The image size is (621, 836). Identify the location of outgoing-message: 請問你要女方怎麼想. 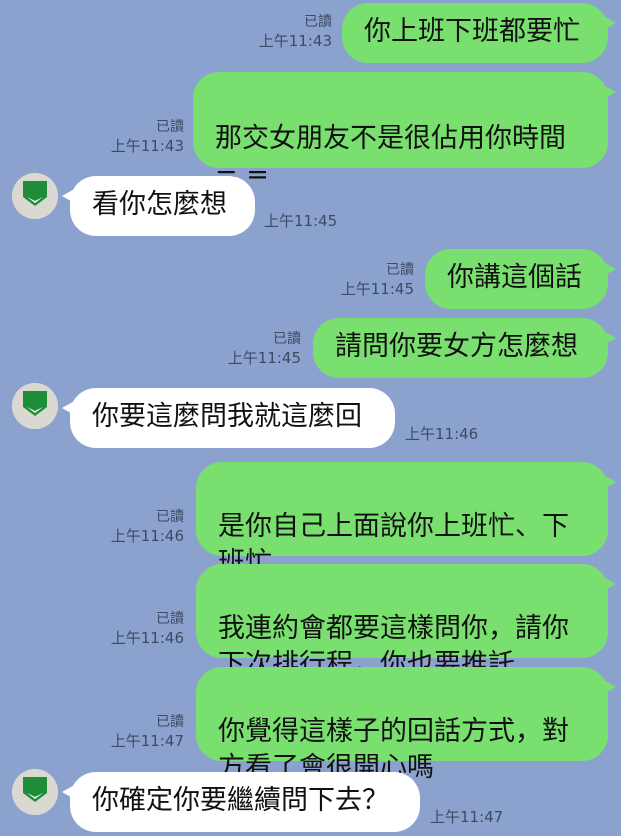
(464, 348).